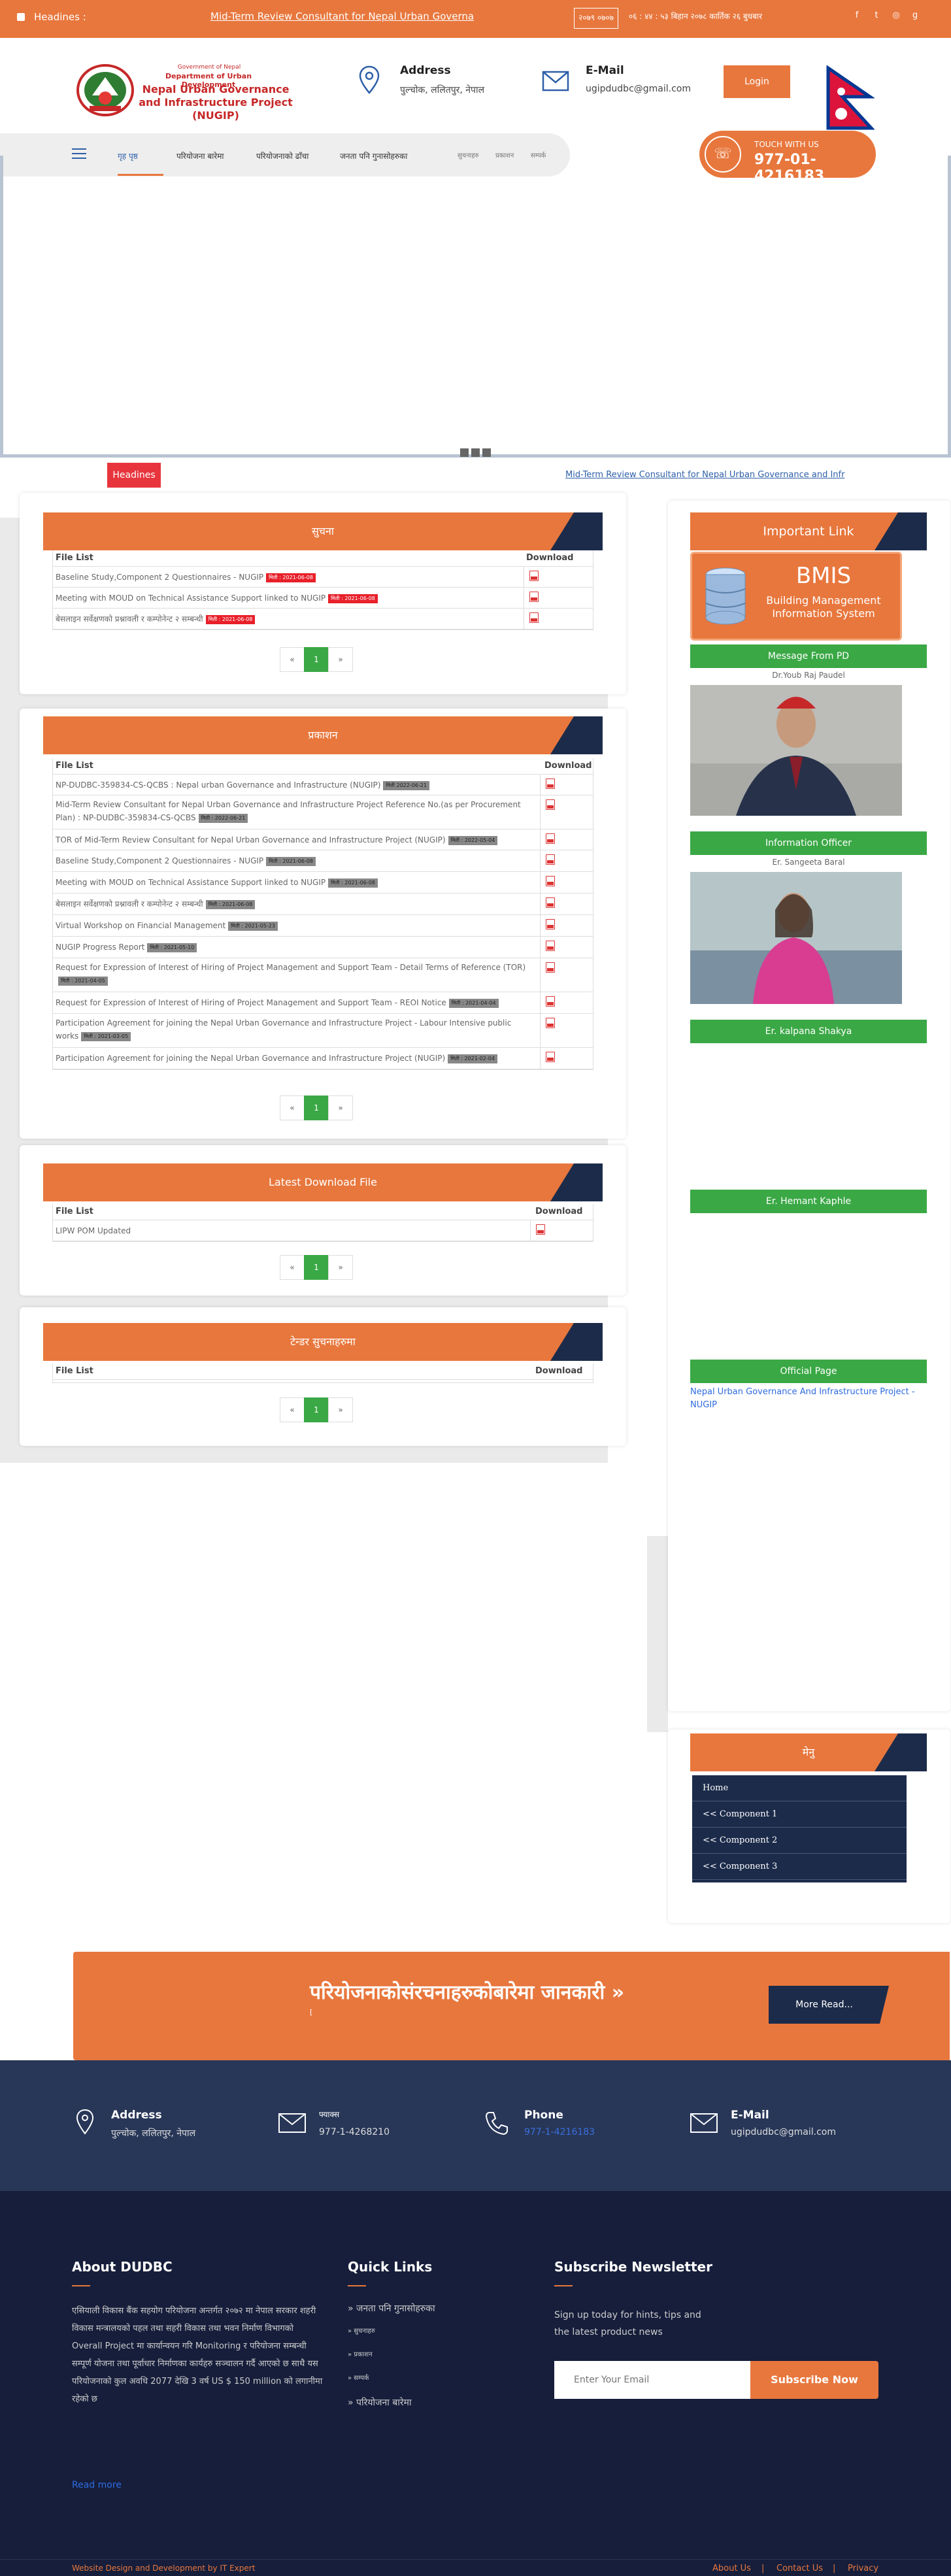 This screenshot has width=951, height=2576. I want to click on hemant-kaphle-button: Er. Hemant Kaphle, so click(808, 1202).